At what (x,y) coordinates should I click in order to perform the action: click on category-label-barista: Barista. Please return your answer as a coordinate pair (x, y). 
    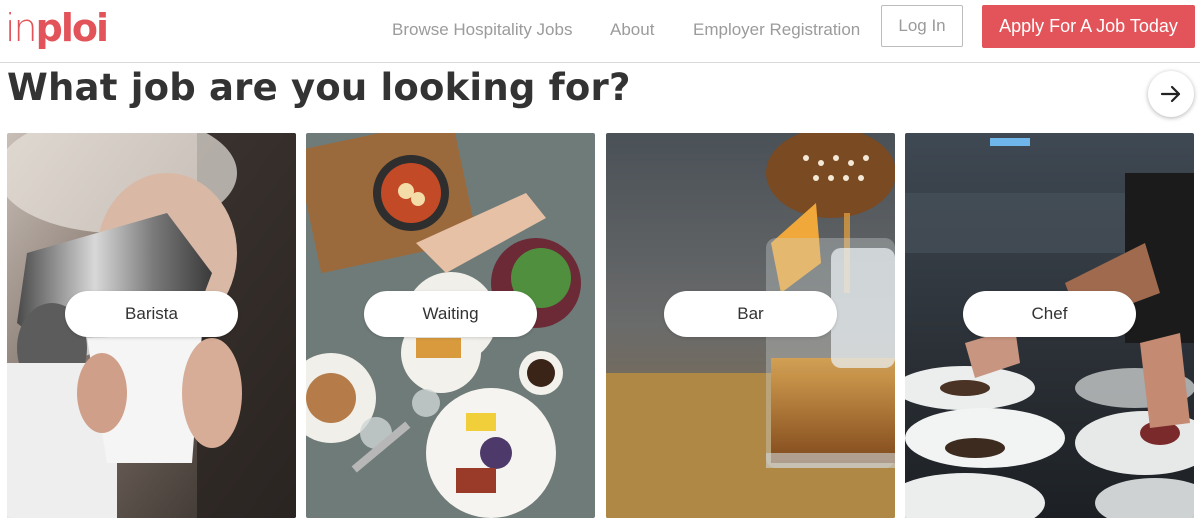
    Looking at the image, I should click on (151, 314).